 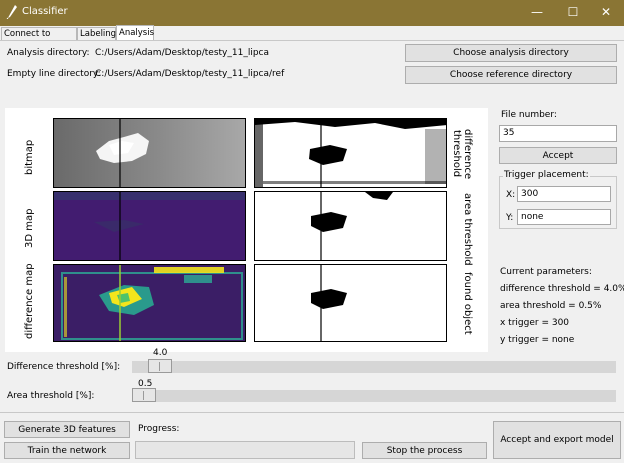 What do you see at coordinates (312, 13) in the screenshot?
I see `title-bar: Classifier — ☐ ✕` at bounding box center [312, 13].